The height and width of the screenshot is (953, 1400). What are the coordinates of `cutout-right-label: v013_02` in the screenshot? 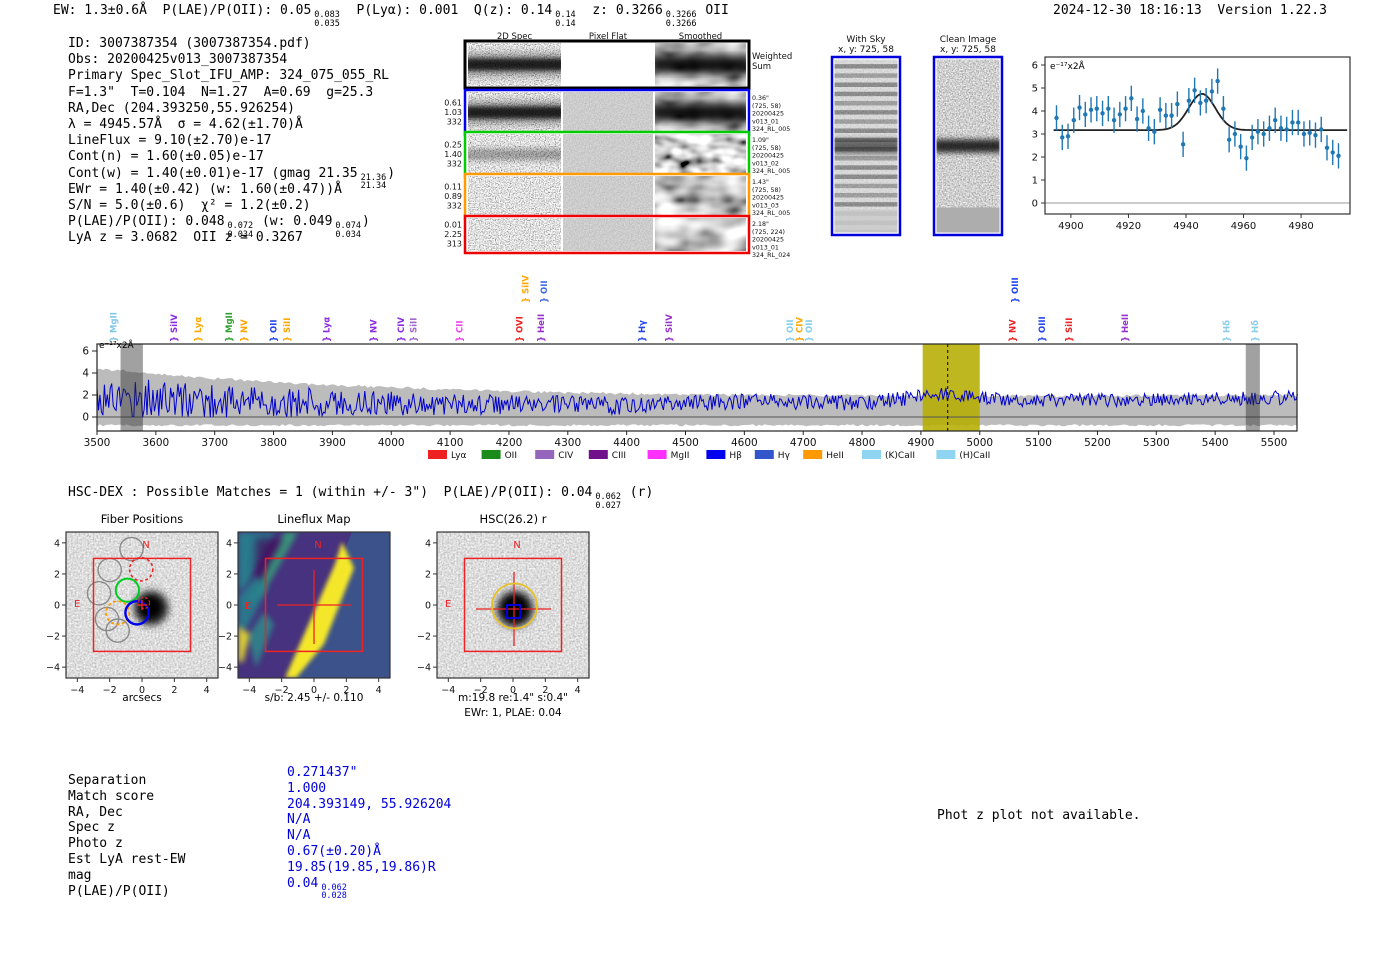 It's located at (765, 163).